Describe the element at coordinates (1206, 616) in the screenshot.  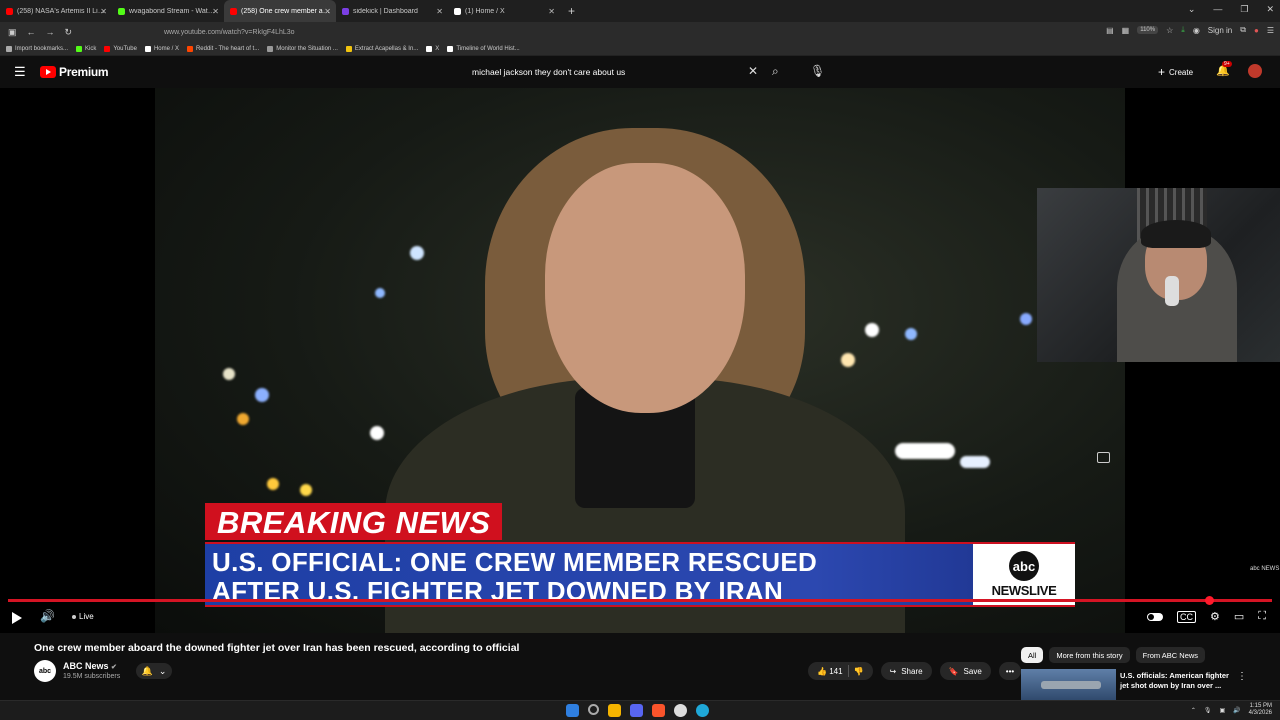
I see `player-controls-right: CC ⚙ ▭ ⛶` at that location.